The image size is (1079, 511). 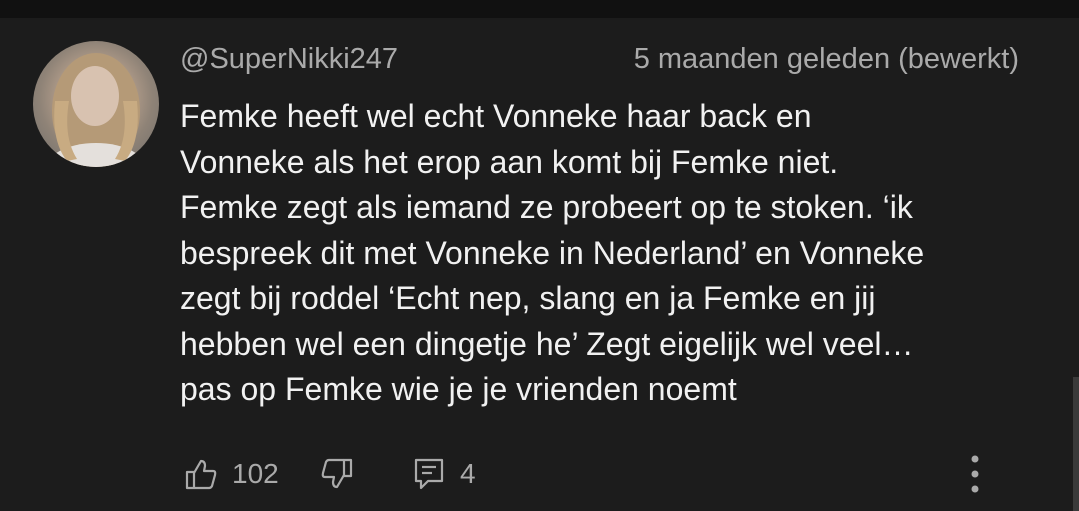 I want to click on top-bar, so click(x=539, y=9).